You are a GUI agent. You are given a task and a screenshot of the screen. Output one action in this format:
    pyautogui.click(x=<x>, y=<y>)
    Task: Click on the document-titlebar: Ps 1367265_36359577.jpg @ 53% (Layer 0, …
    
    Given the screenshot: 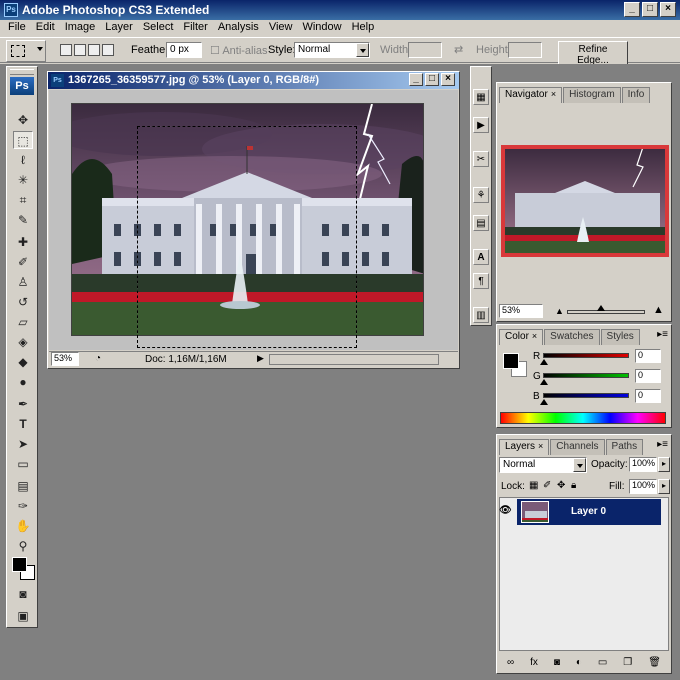 What is the action you would take?
    pyautogui.click(x=253, y=80)
    